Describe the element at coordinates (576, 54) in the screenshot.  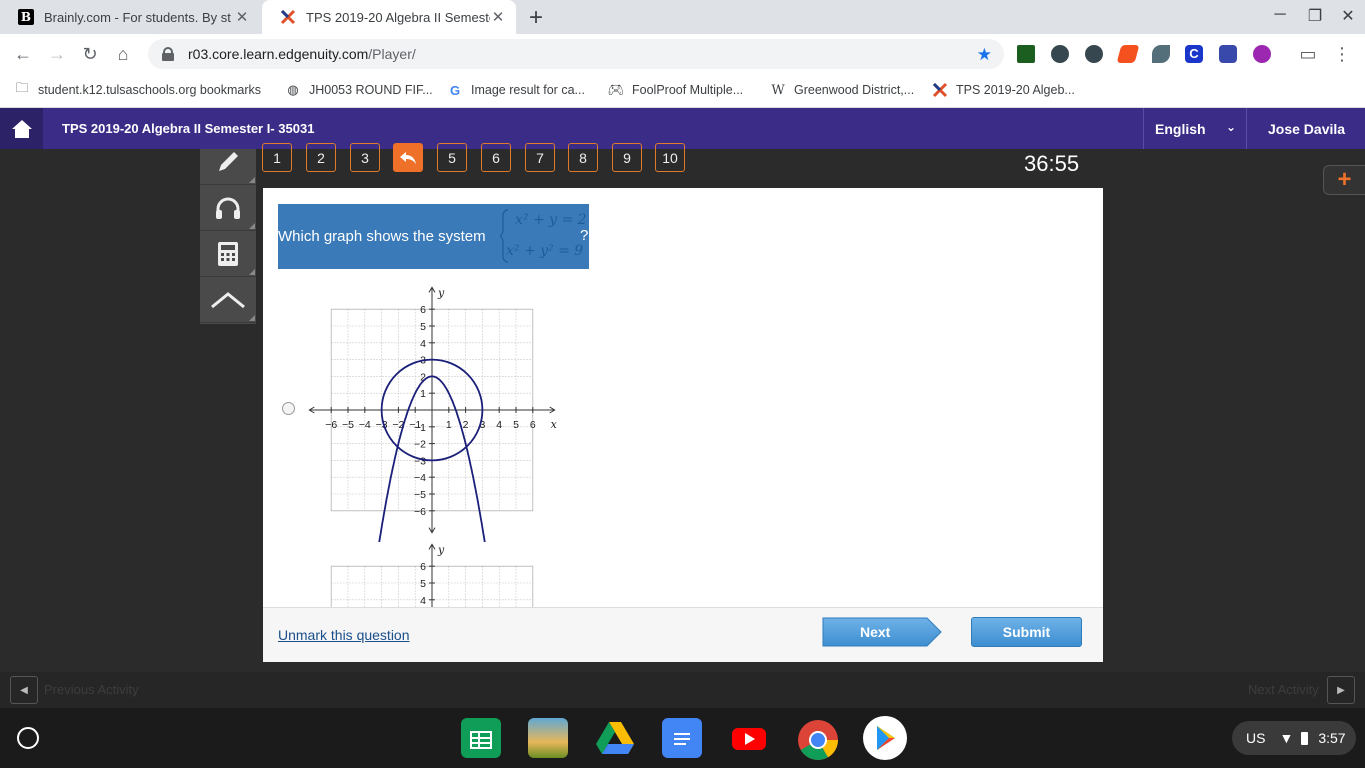
I see `address-bar: r03.core.learn.edgenuity.com/Player/ ★` at that location.